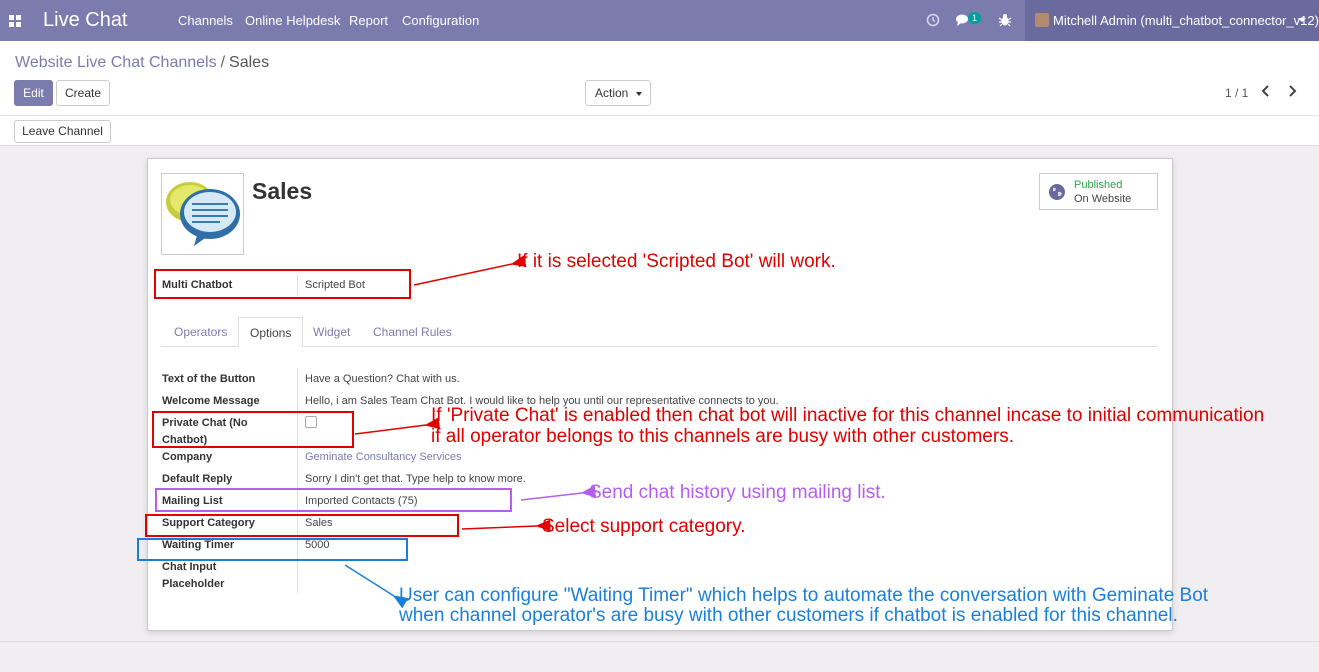  Describe the element at coordinates (1005, 20) in the screenshot. I see `bug-icon` at that location.